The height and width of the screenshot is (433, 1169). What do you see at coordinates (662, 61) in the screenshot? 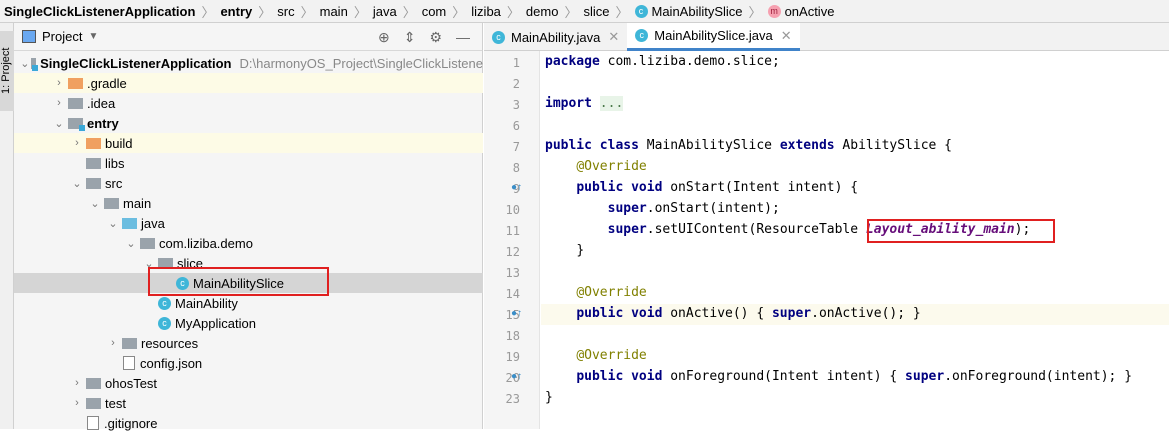
I see `code-line: package com.liziba.demo.slice;` at bounding box center [662, 61].